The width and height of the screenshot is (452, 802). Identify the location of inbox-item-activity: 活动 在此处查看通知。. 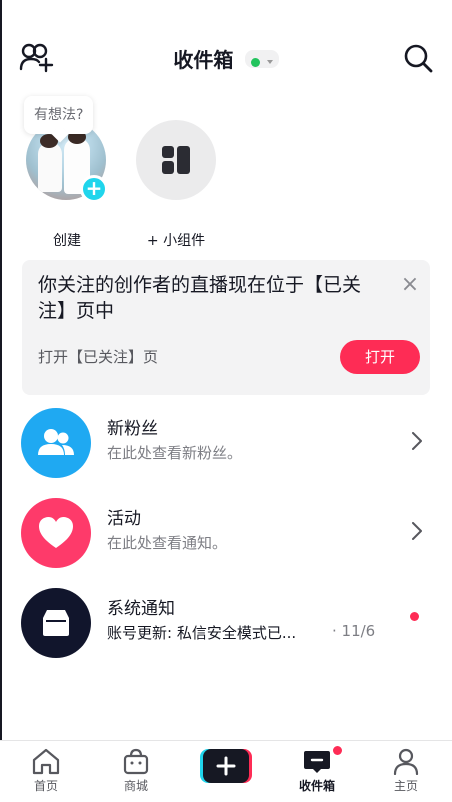
(226, 532).